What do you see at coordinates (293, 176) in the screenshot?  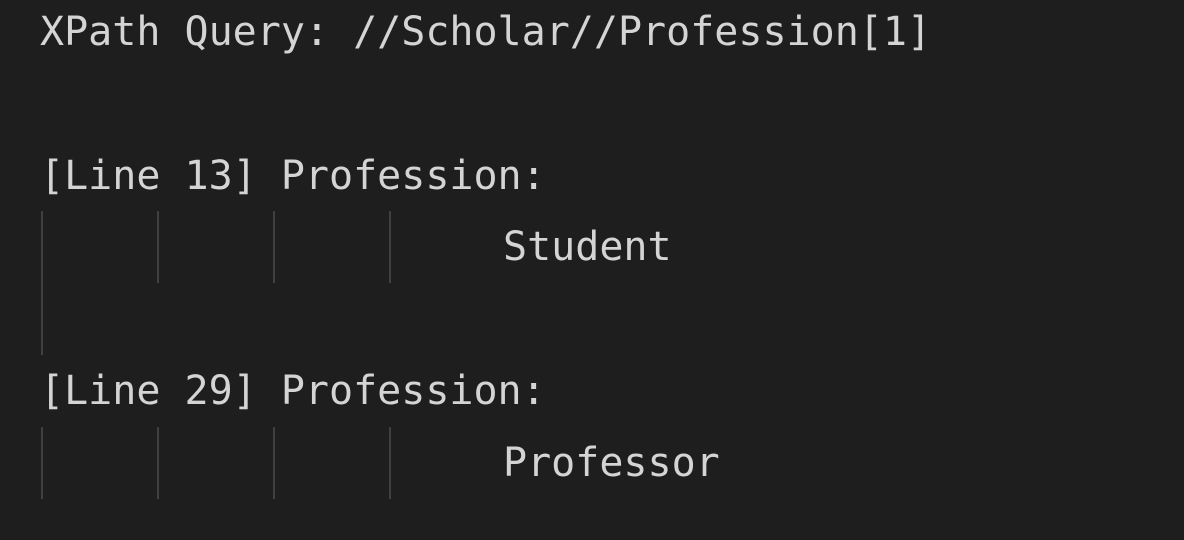 I see `result-header: [Line 13] Profession:` at bounding box center [293, 176].